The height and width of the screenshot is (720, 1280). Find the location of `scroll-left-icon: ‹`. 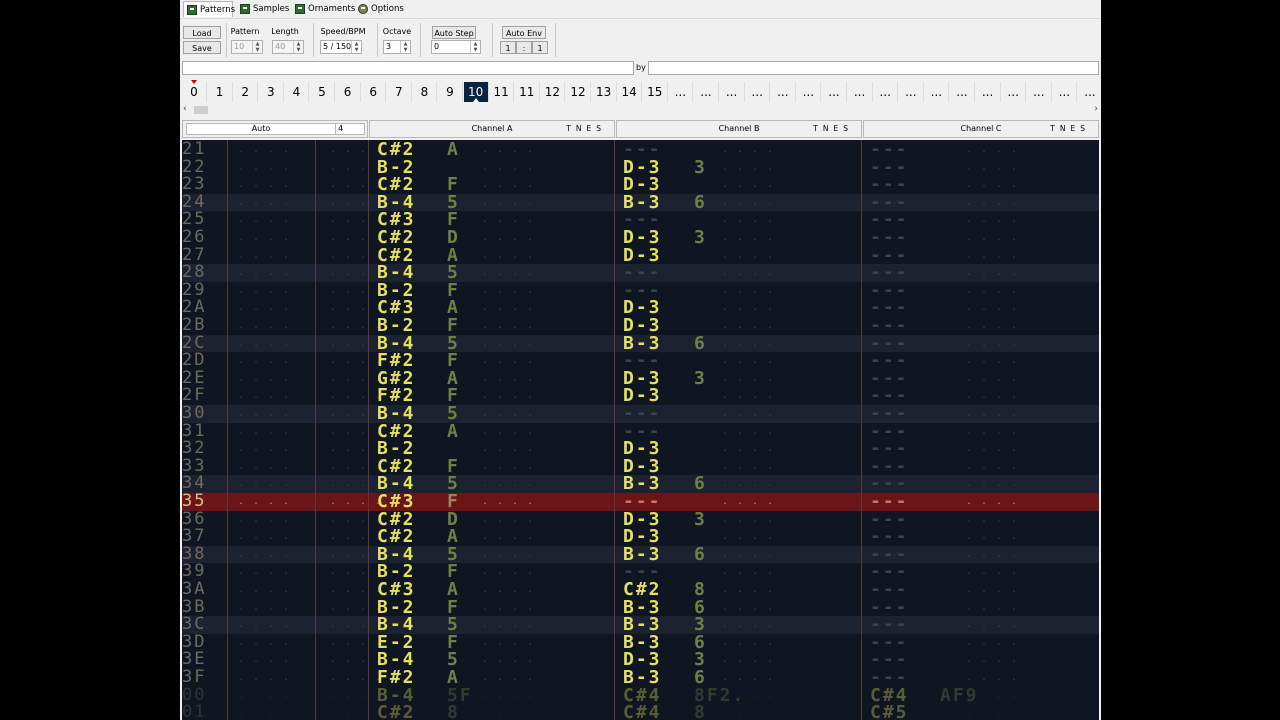

scroll-left-icon: ‹ is located at coordinates (185, 109).